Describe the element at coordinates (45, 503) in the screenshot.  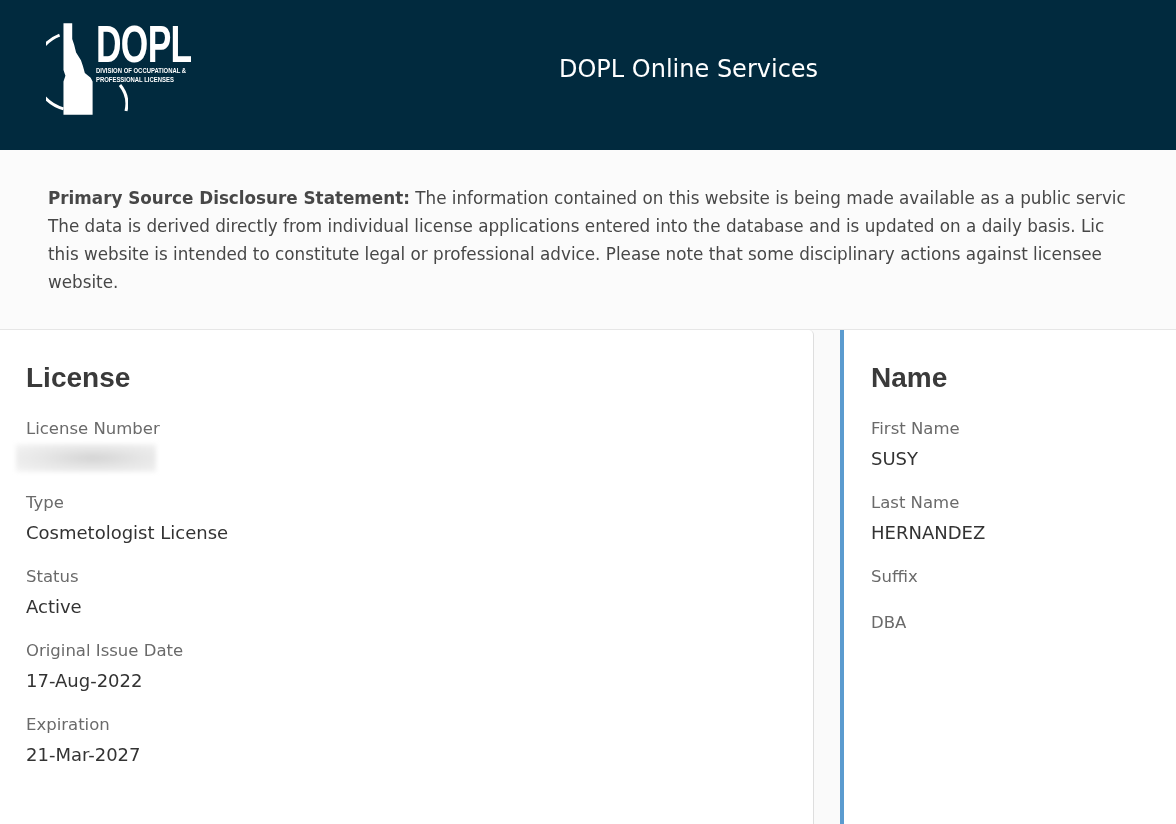
I see `field-label: Type` at that location.